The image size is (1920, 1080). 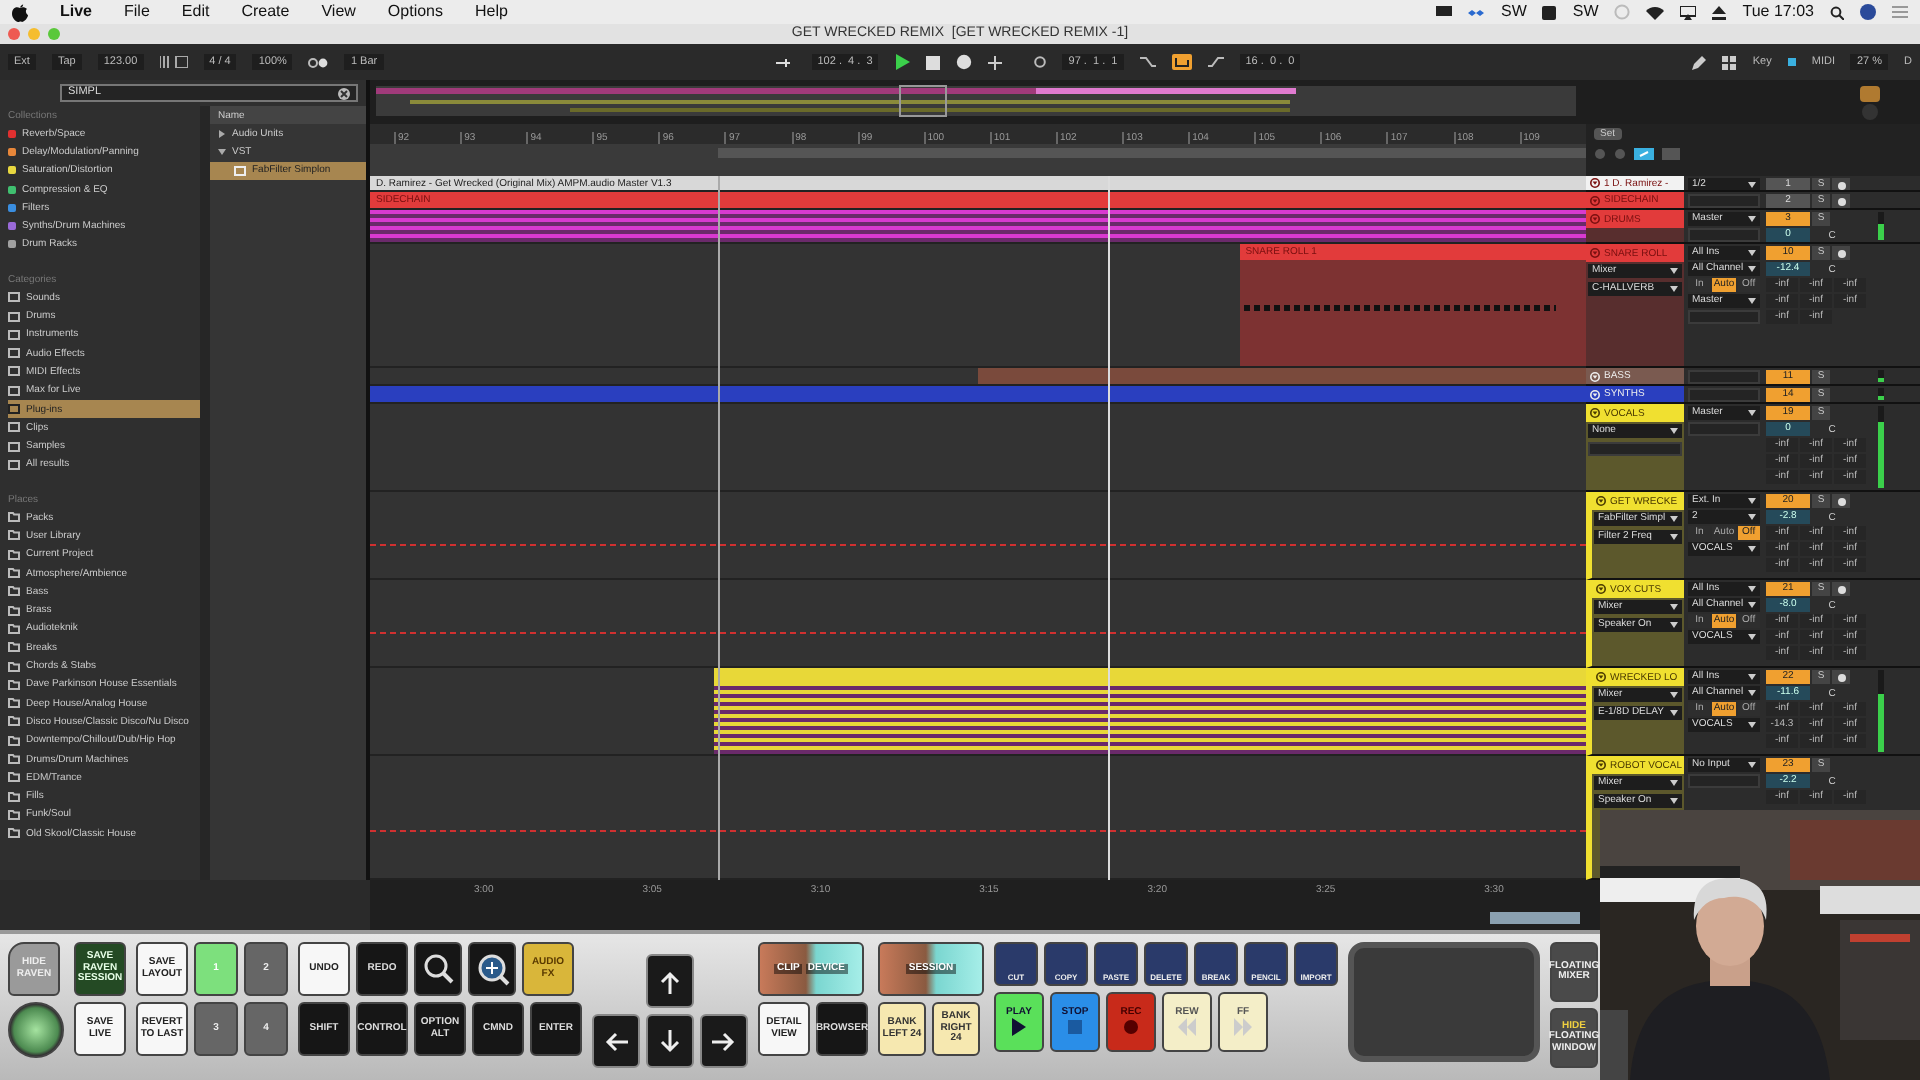 I want to click on left-arrow-icon, so click(x=616, y=1041).